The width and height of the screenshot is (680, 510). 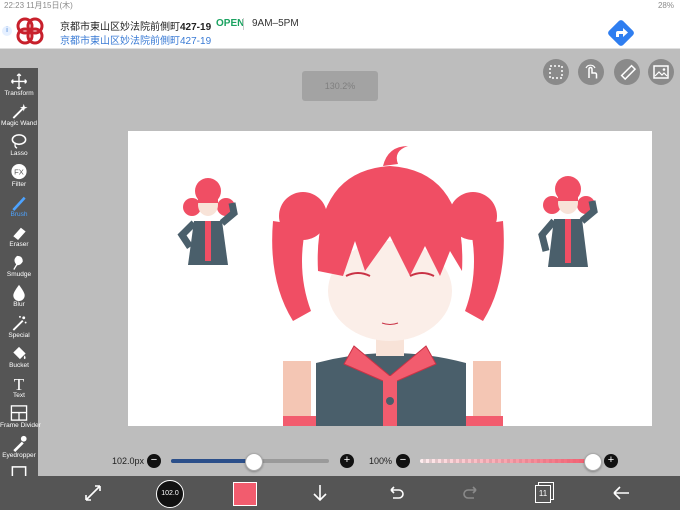 What do you see at coordinates (347, 461) in the screenshot?
I see `brush-size-increase-button: +` at bounding box center [347, 461].